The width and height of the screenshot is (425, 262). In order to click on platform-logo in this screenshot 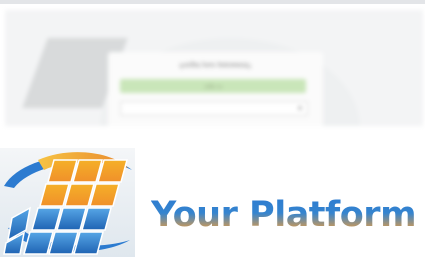, I will do `click(67, 202)`.